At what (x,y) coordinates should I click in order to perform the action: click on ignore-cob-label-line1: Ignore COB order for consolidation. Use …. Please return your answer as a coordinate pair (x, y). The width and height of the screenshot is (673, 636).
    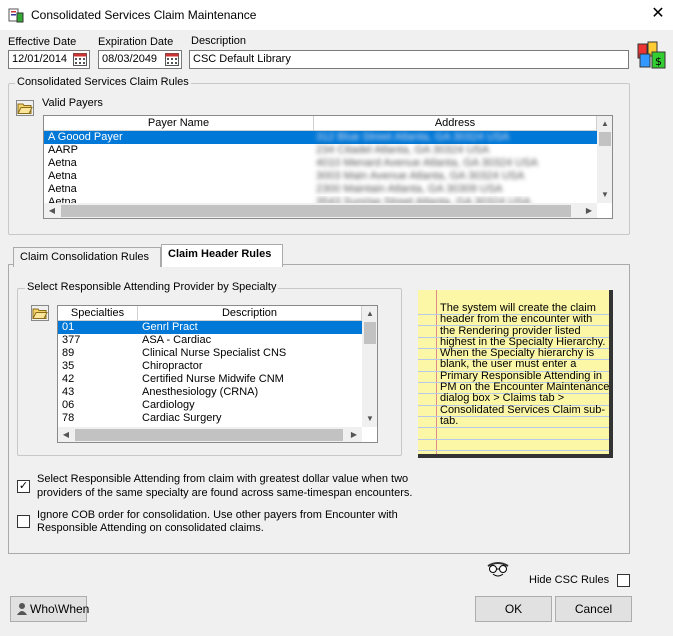
    Looking at the image, I should click on (217, 515).